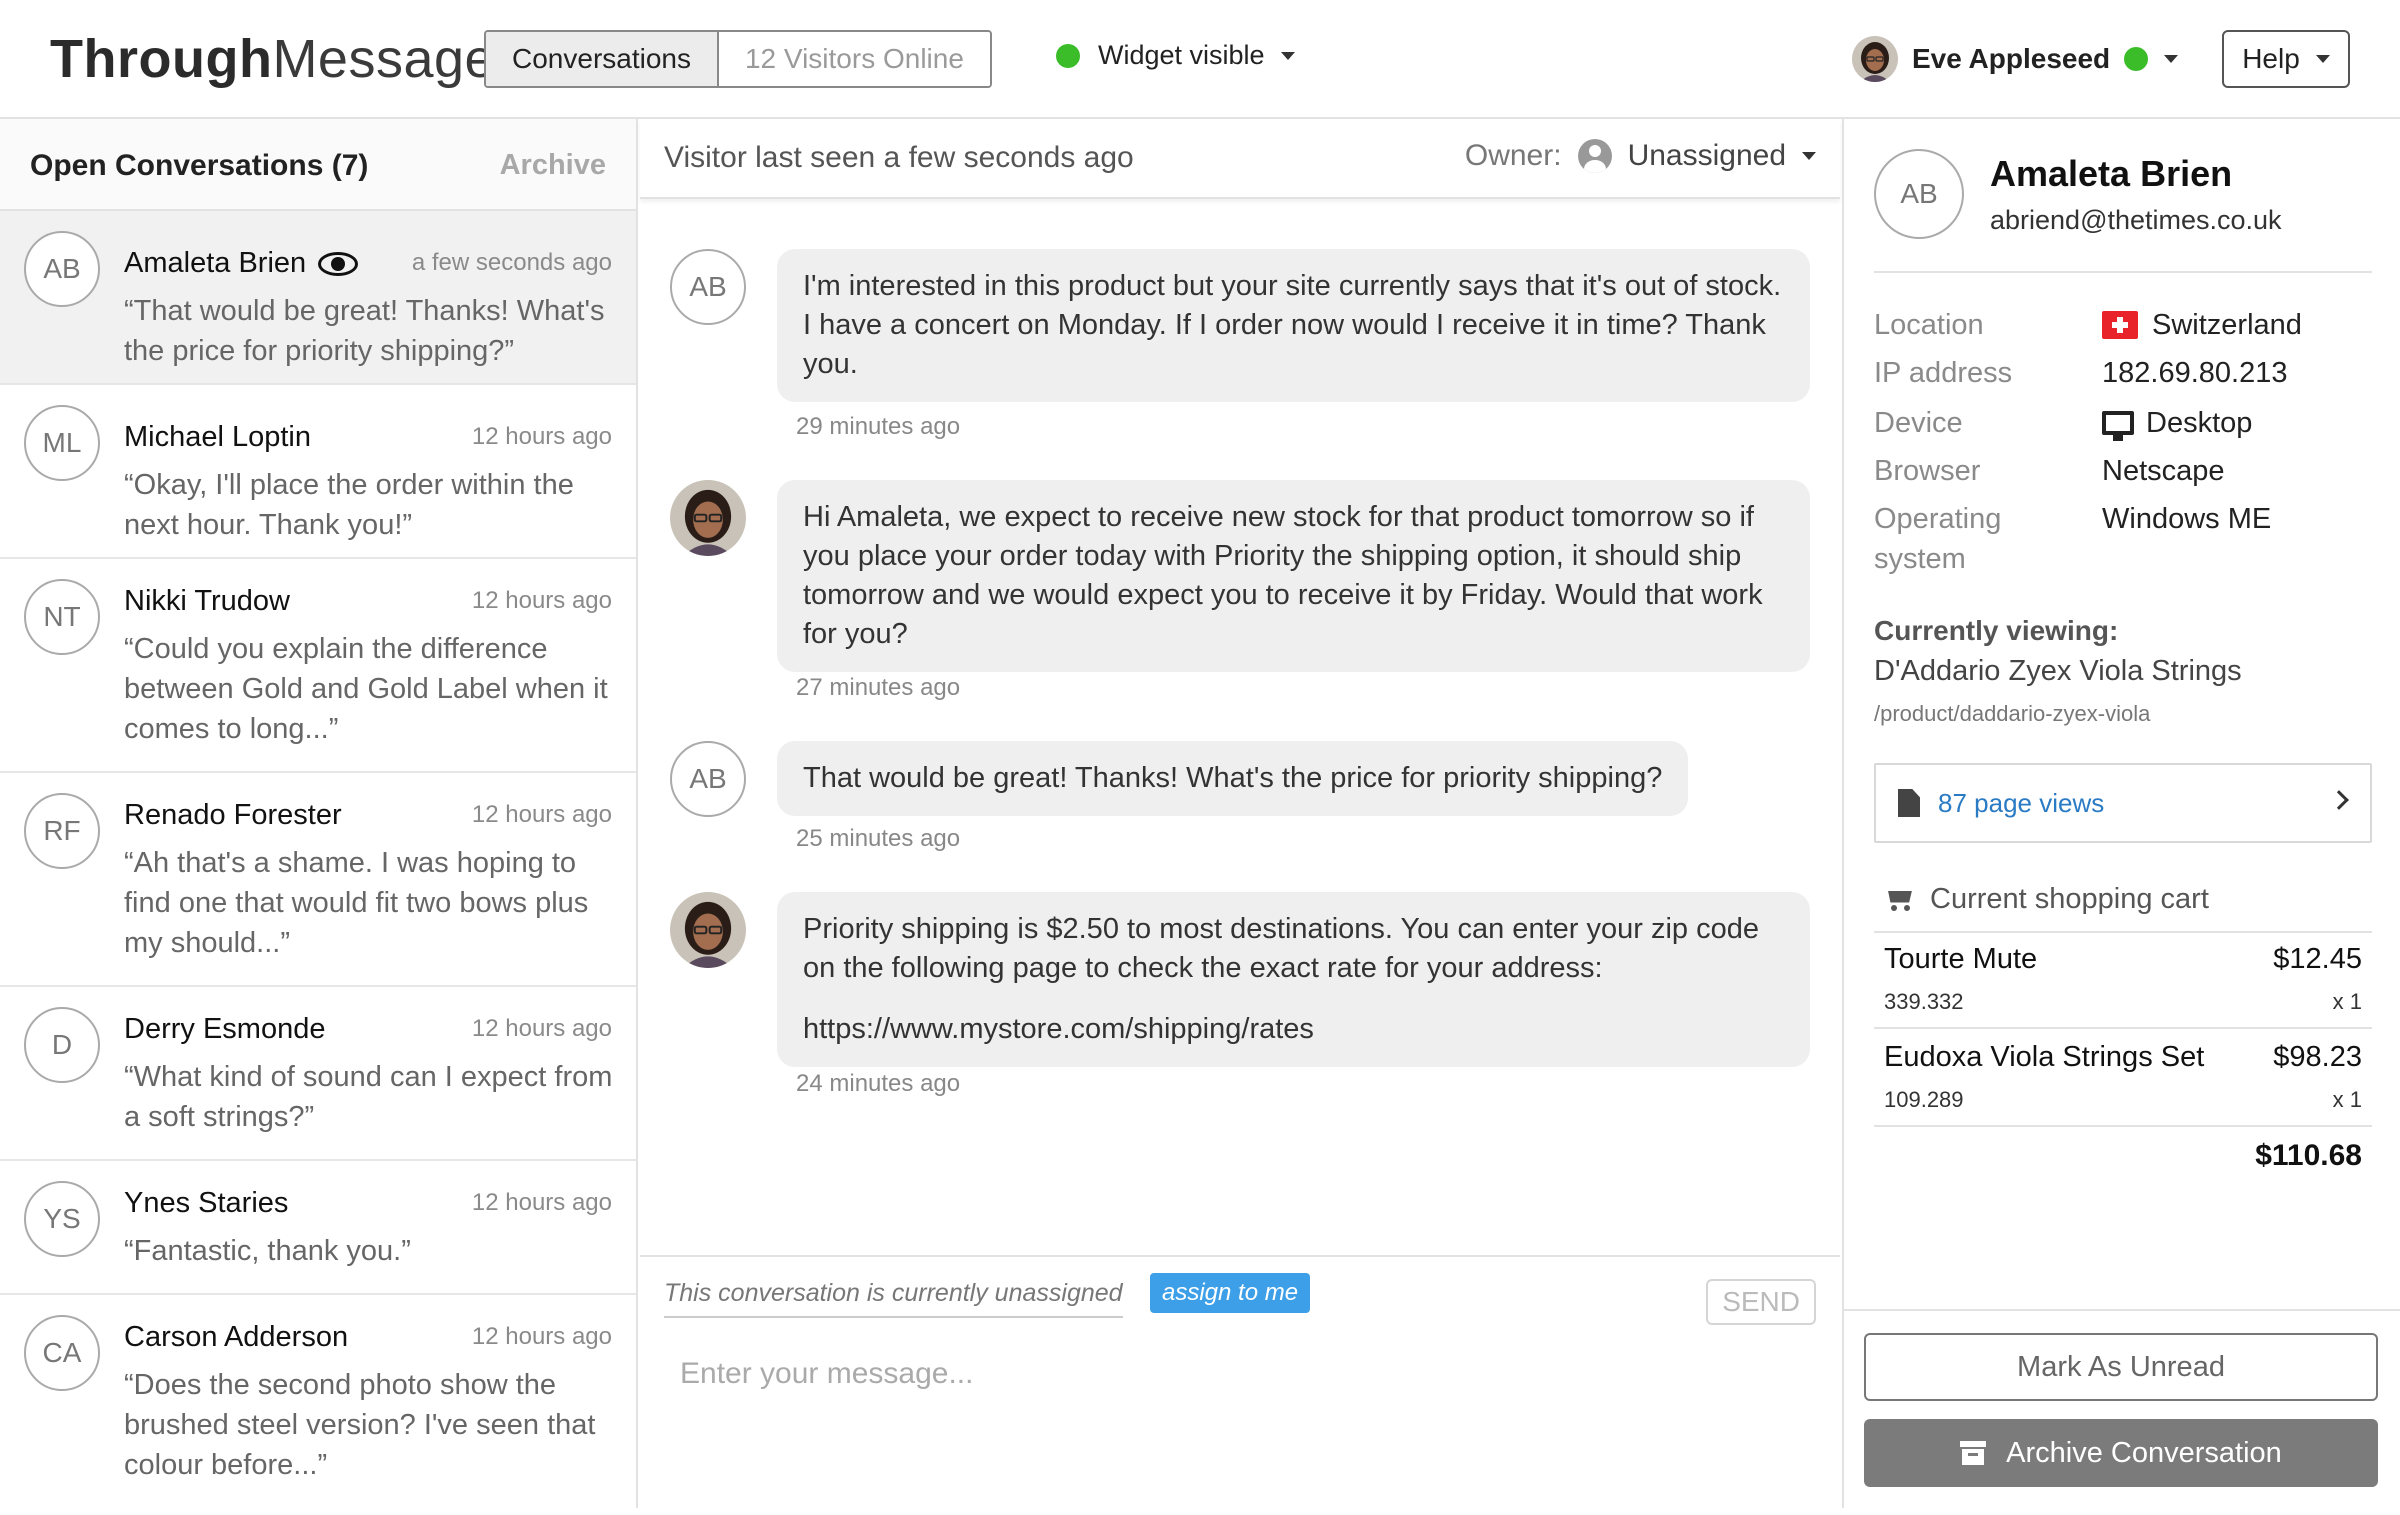 The width and height of the screenshot is (2400, 1515). What do you see at coordinates (2118, 426) in the screenshot?
I see `desktop-icon` at bounding box center [2118, 426].